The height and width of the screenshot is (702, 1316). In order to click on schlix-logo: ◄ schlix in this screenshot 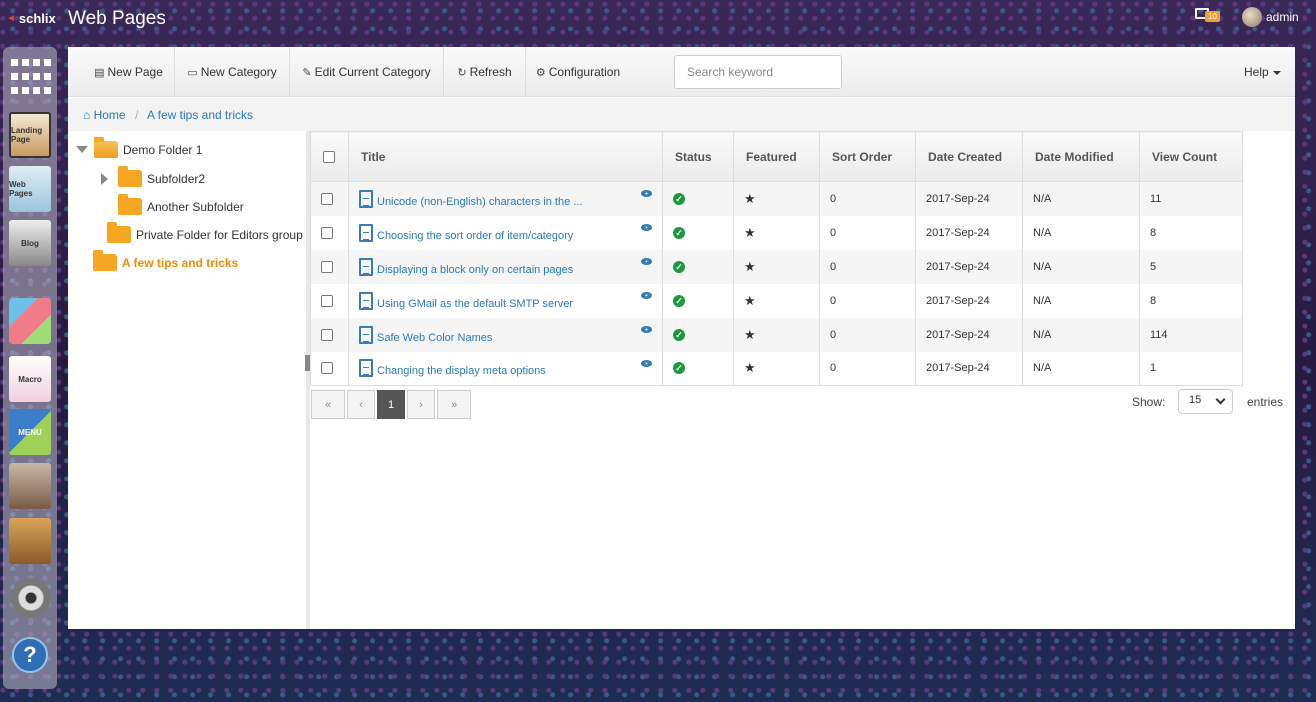, I will do `click(31, 18)`.